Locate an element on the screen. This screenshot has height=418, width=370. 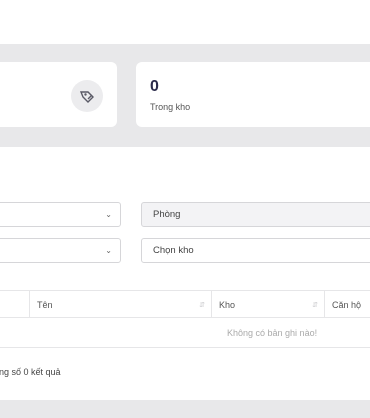
stat-card-in-stock: 0 Trong kho is located at coordinates (253, 94).